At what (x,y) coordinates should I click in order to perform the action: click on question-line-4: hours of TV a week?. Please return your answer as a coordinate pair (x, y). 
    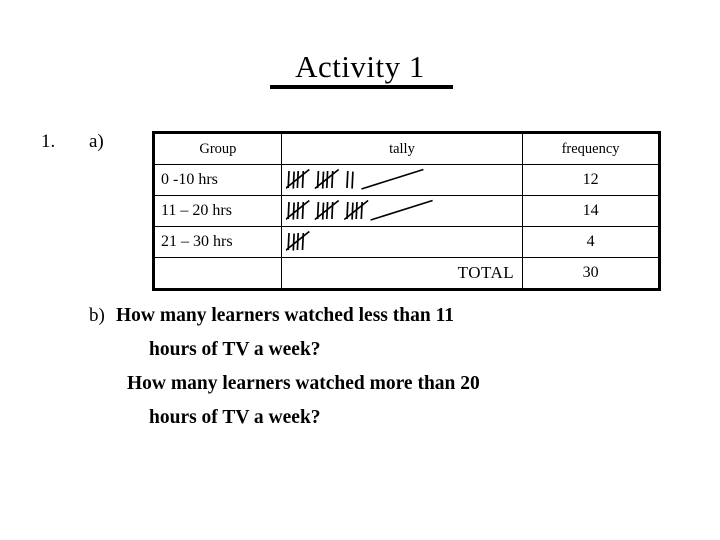
    Looking at the image, I should click on (235, 417).